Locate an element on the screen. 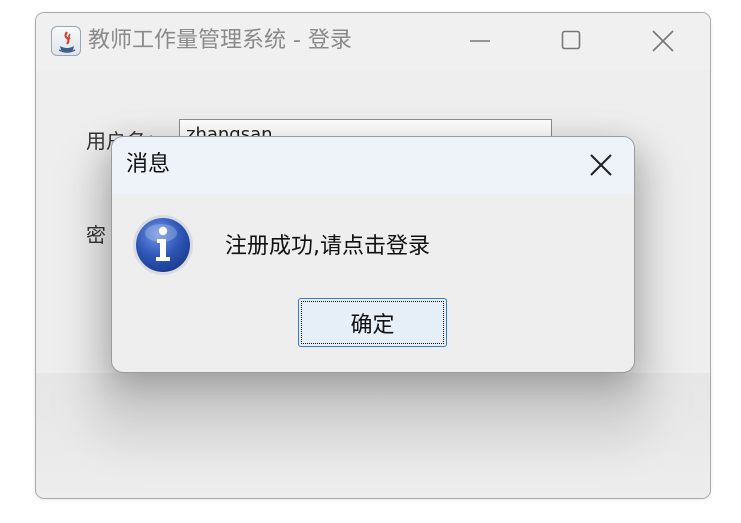 This screenshot has width=741, height=523. ok-button: 确定 is located at coordinates (372, 322).